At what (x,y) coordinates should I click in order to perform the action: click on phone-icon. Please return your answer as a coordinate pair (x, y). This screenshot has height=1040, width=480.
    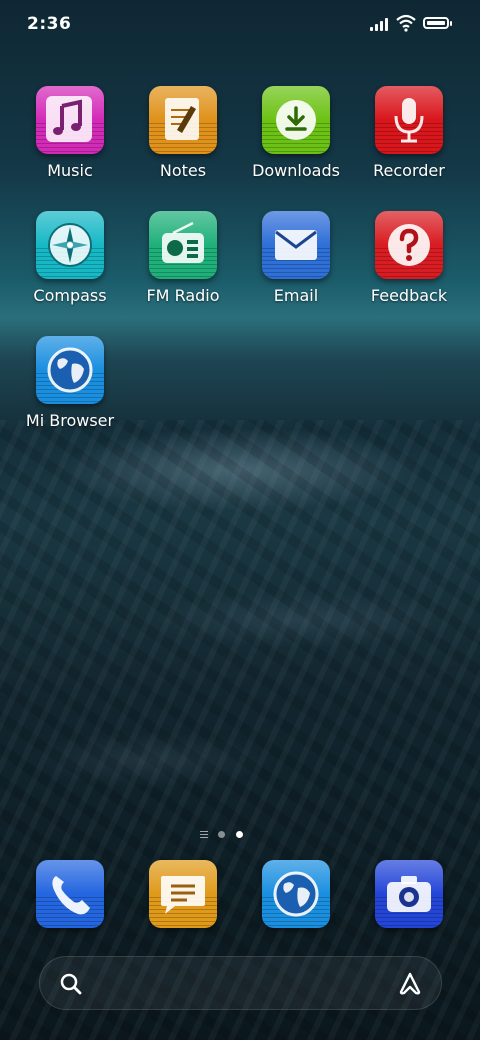
    Looking at the image, I should click on (70, 894).